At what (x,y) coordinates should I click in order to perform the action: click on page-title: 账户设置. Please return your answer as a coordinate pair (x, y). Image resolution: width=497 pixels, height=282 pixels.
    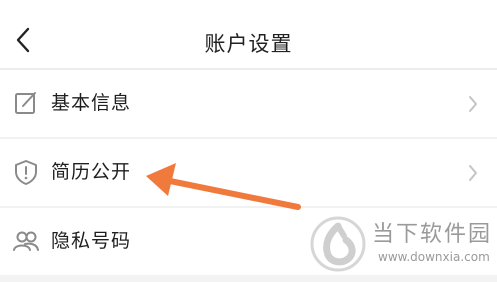
    Looking at the image, I should click on (248, 44).